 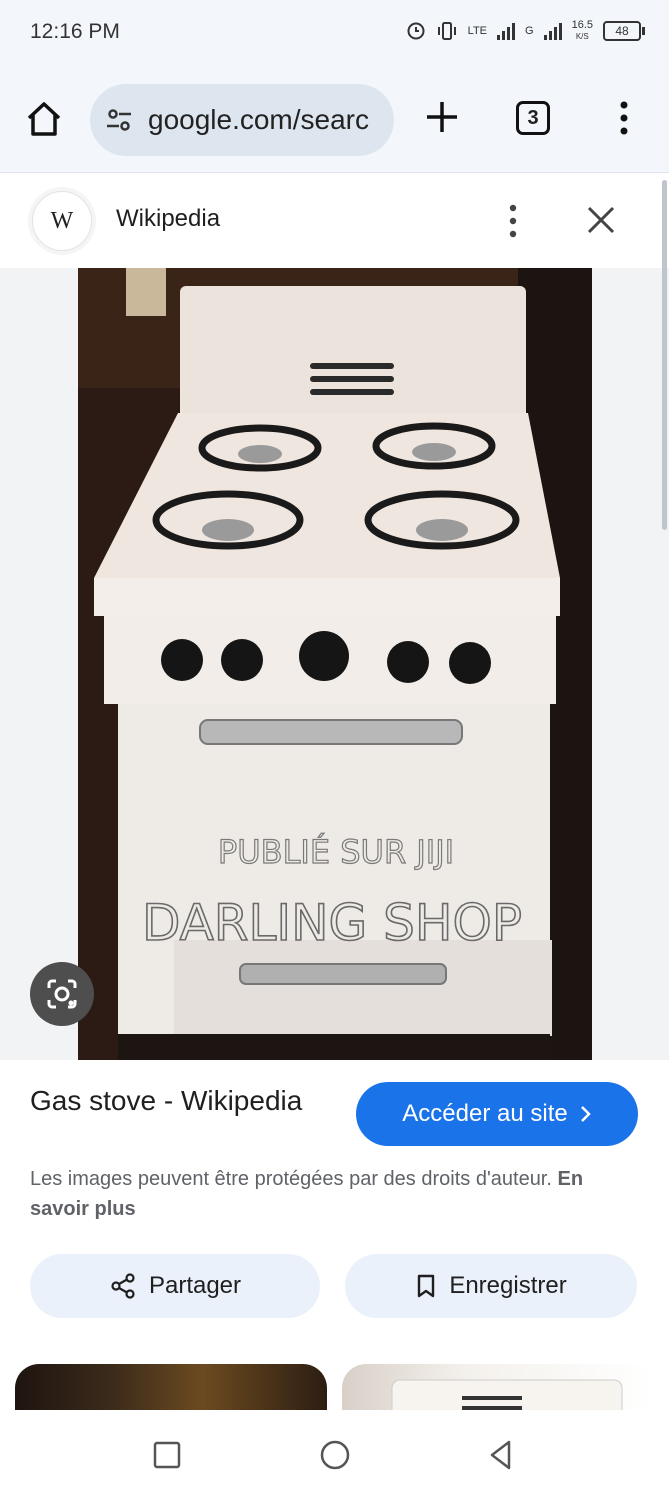 I want to click on network-lte-label: LTE, so click(x=477, y=31).